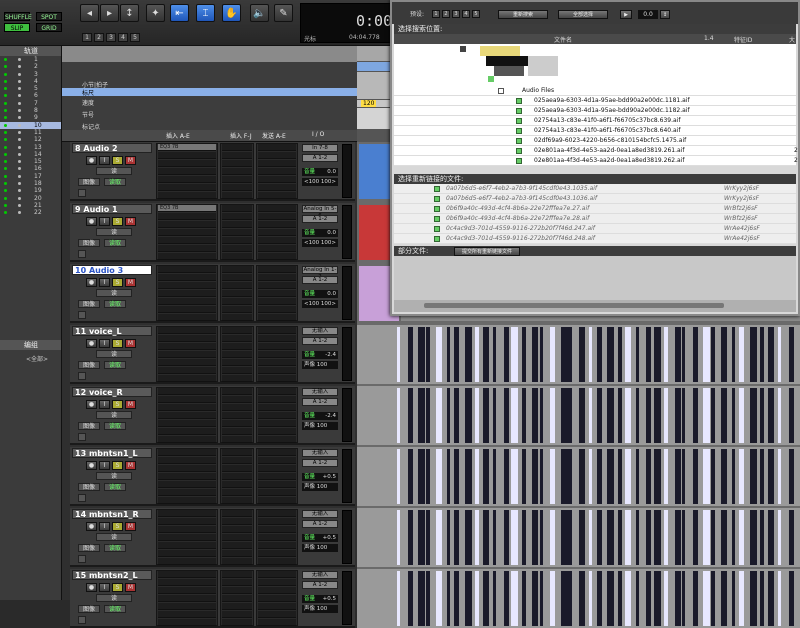 Image resolution: width=800 pixels, height=628 pixels. What do you see at coordinates (30, 95) in the screenshot?
I see `track-list-item: 6` at bounding box center [30, 95].